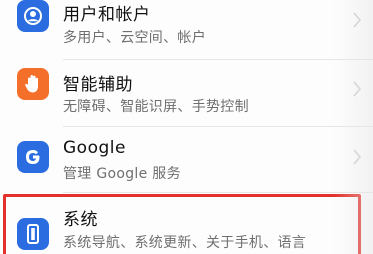  Describe the element at coordinates (33, 157) in the screenshot. I see `google-g-icon` at that location.